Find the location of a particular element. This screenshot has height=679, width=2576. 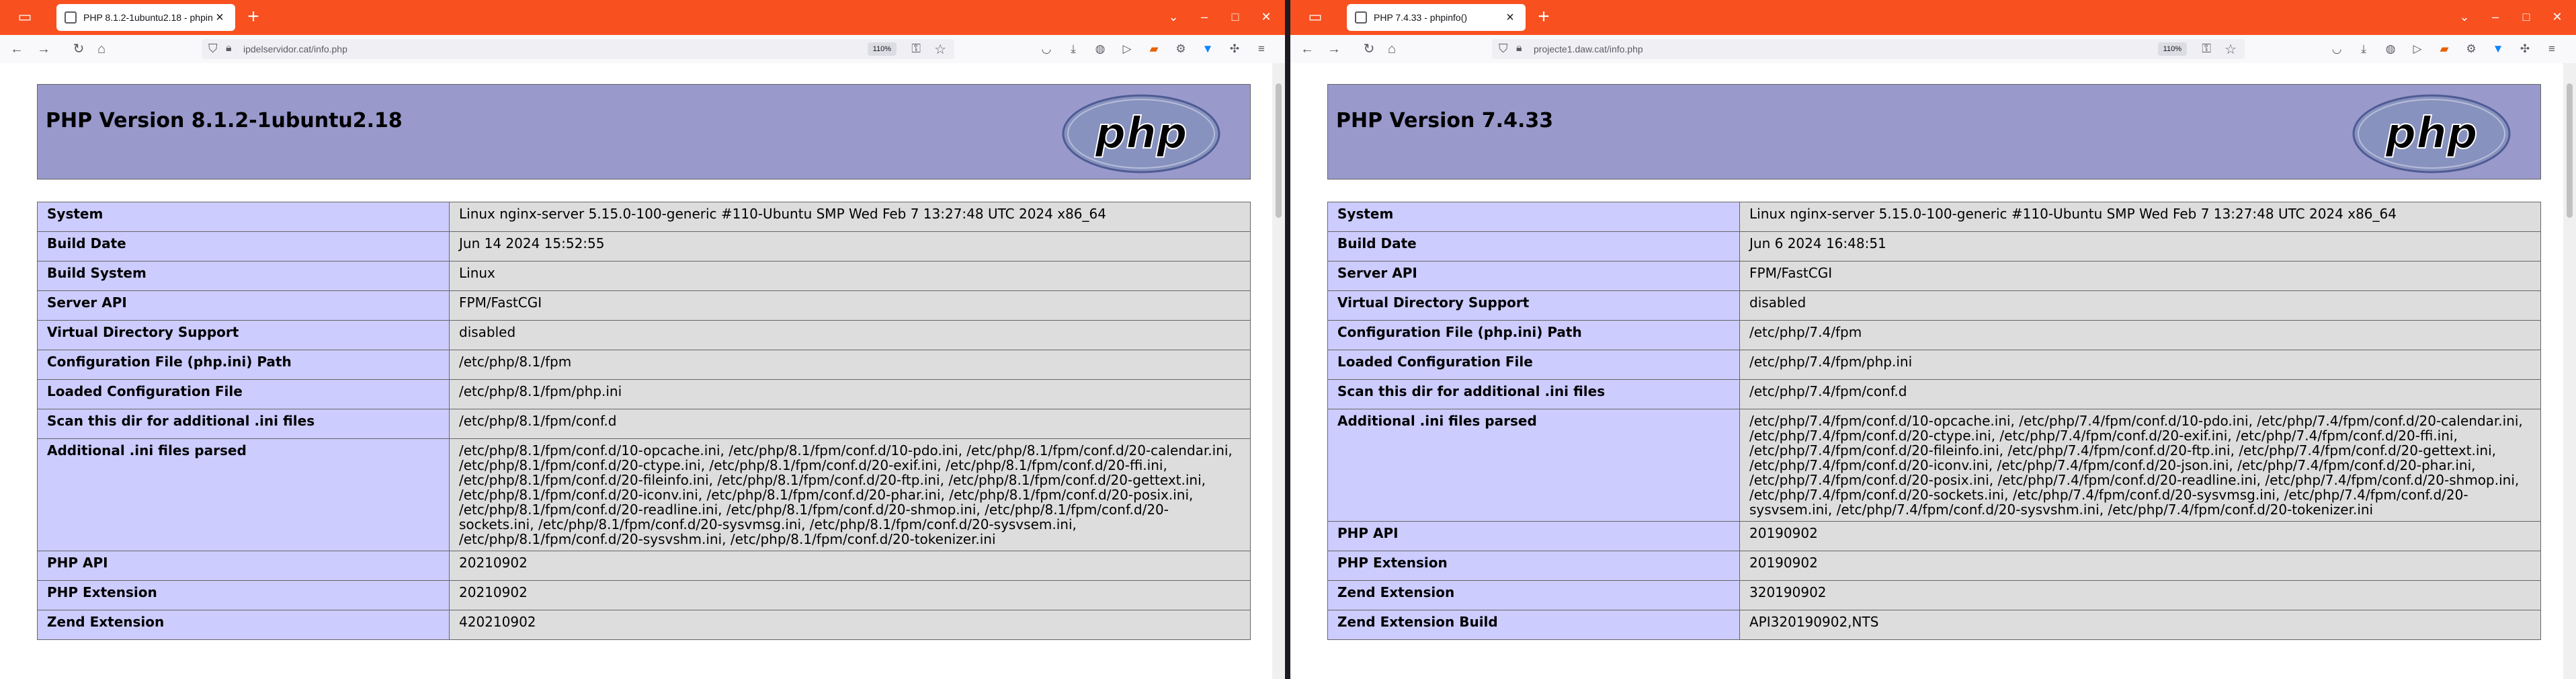

url-bar: ⛉ 🔒︎ ipdelservidor.cat/info.php 110% ⚿ ☆ is located at coordinates (578, 49).